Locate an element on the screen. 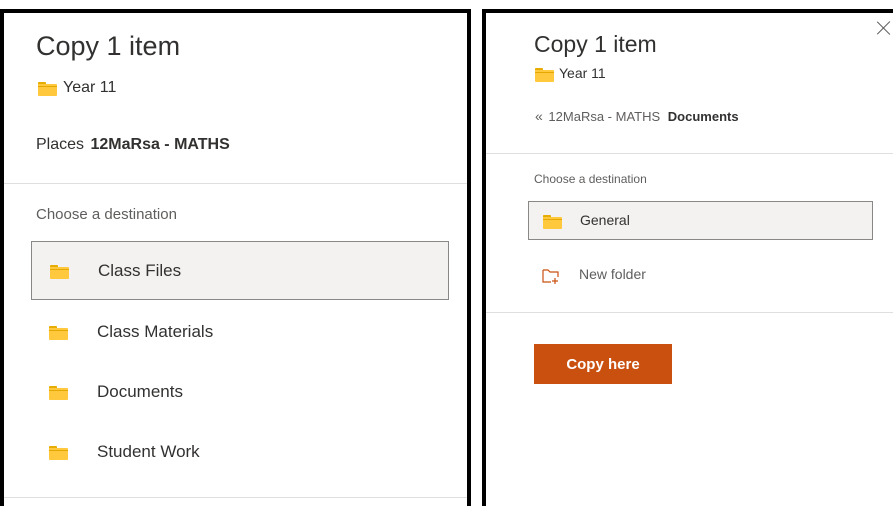  copy-here-button: Copy here is located at coordinates (603, 364).